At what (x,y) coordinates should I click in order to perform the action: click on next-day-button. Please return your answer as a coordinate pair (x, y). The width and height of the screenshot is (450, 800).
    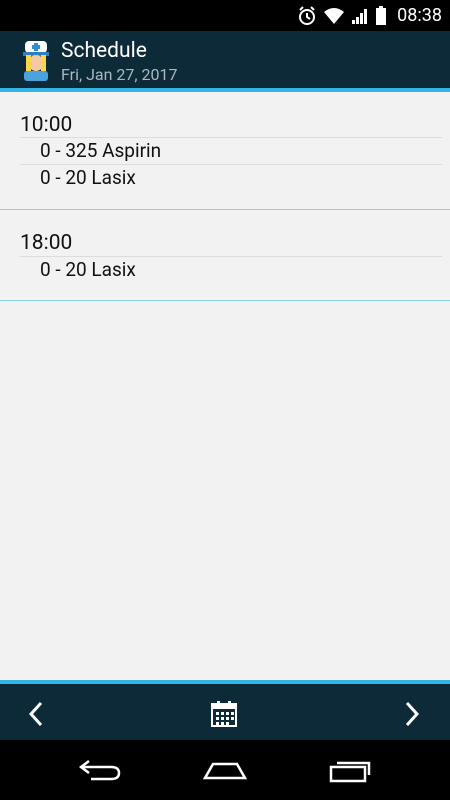
    Looking at the image, I should click on (412, 714).